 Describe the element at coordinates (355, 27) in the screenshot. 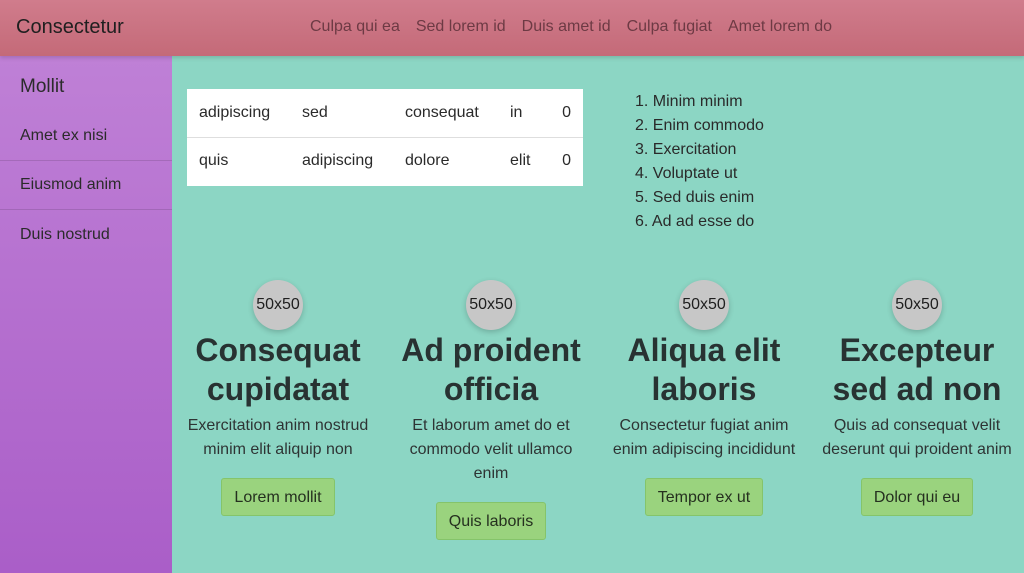

I see `nav-link-culpa-qui-ea: Culpa qui ea` at that location.